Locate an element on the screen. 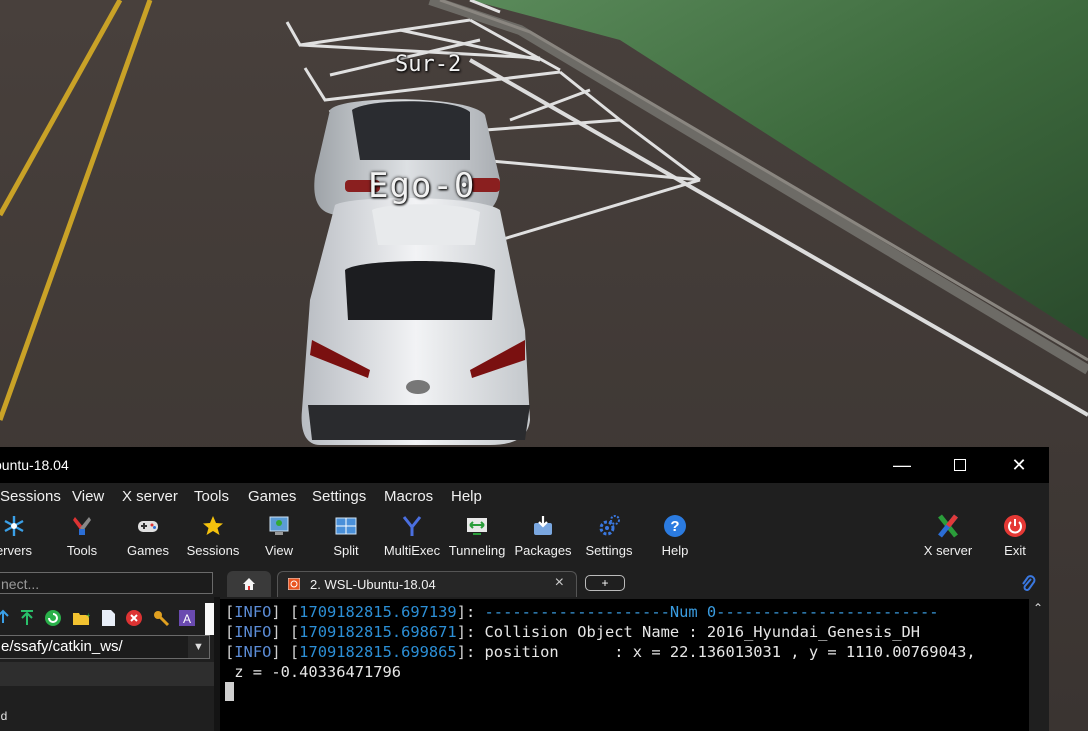 The width and height of the screenshot is (1088, 731). text-editor-icon: A is located at coordinates (187, 618).